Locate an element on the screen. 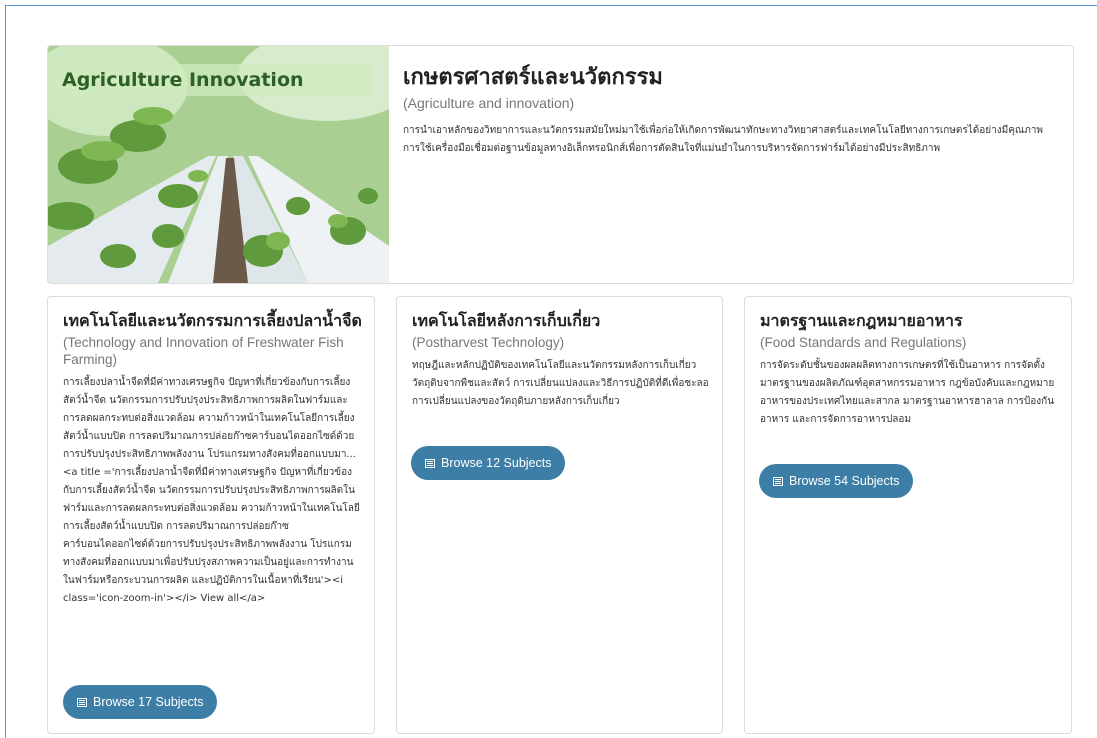  browse-subjects-button: Browse 54 Subjects is located at coordinates (836, 481).